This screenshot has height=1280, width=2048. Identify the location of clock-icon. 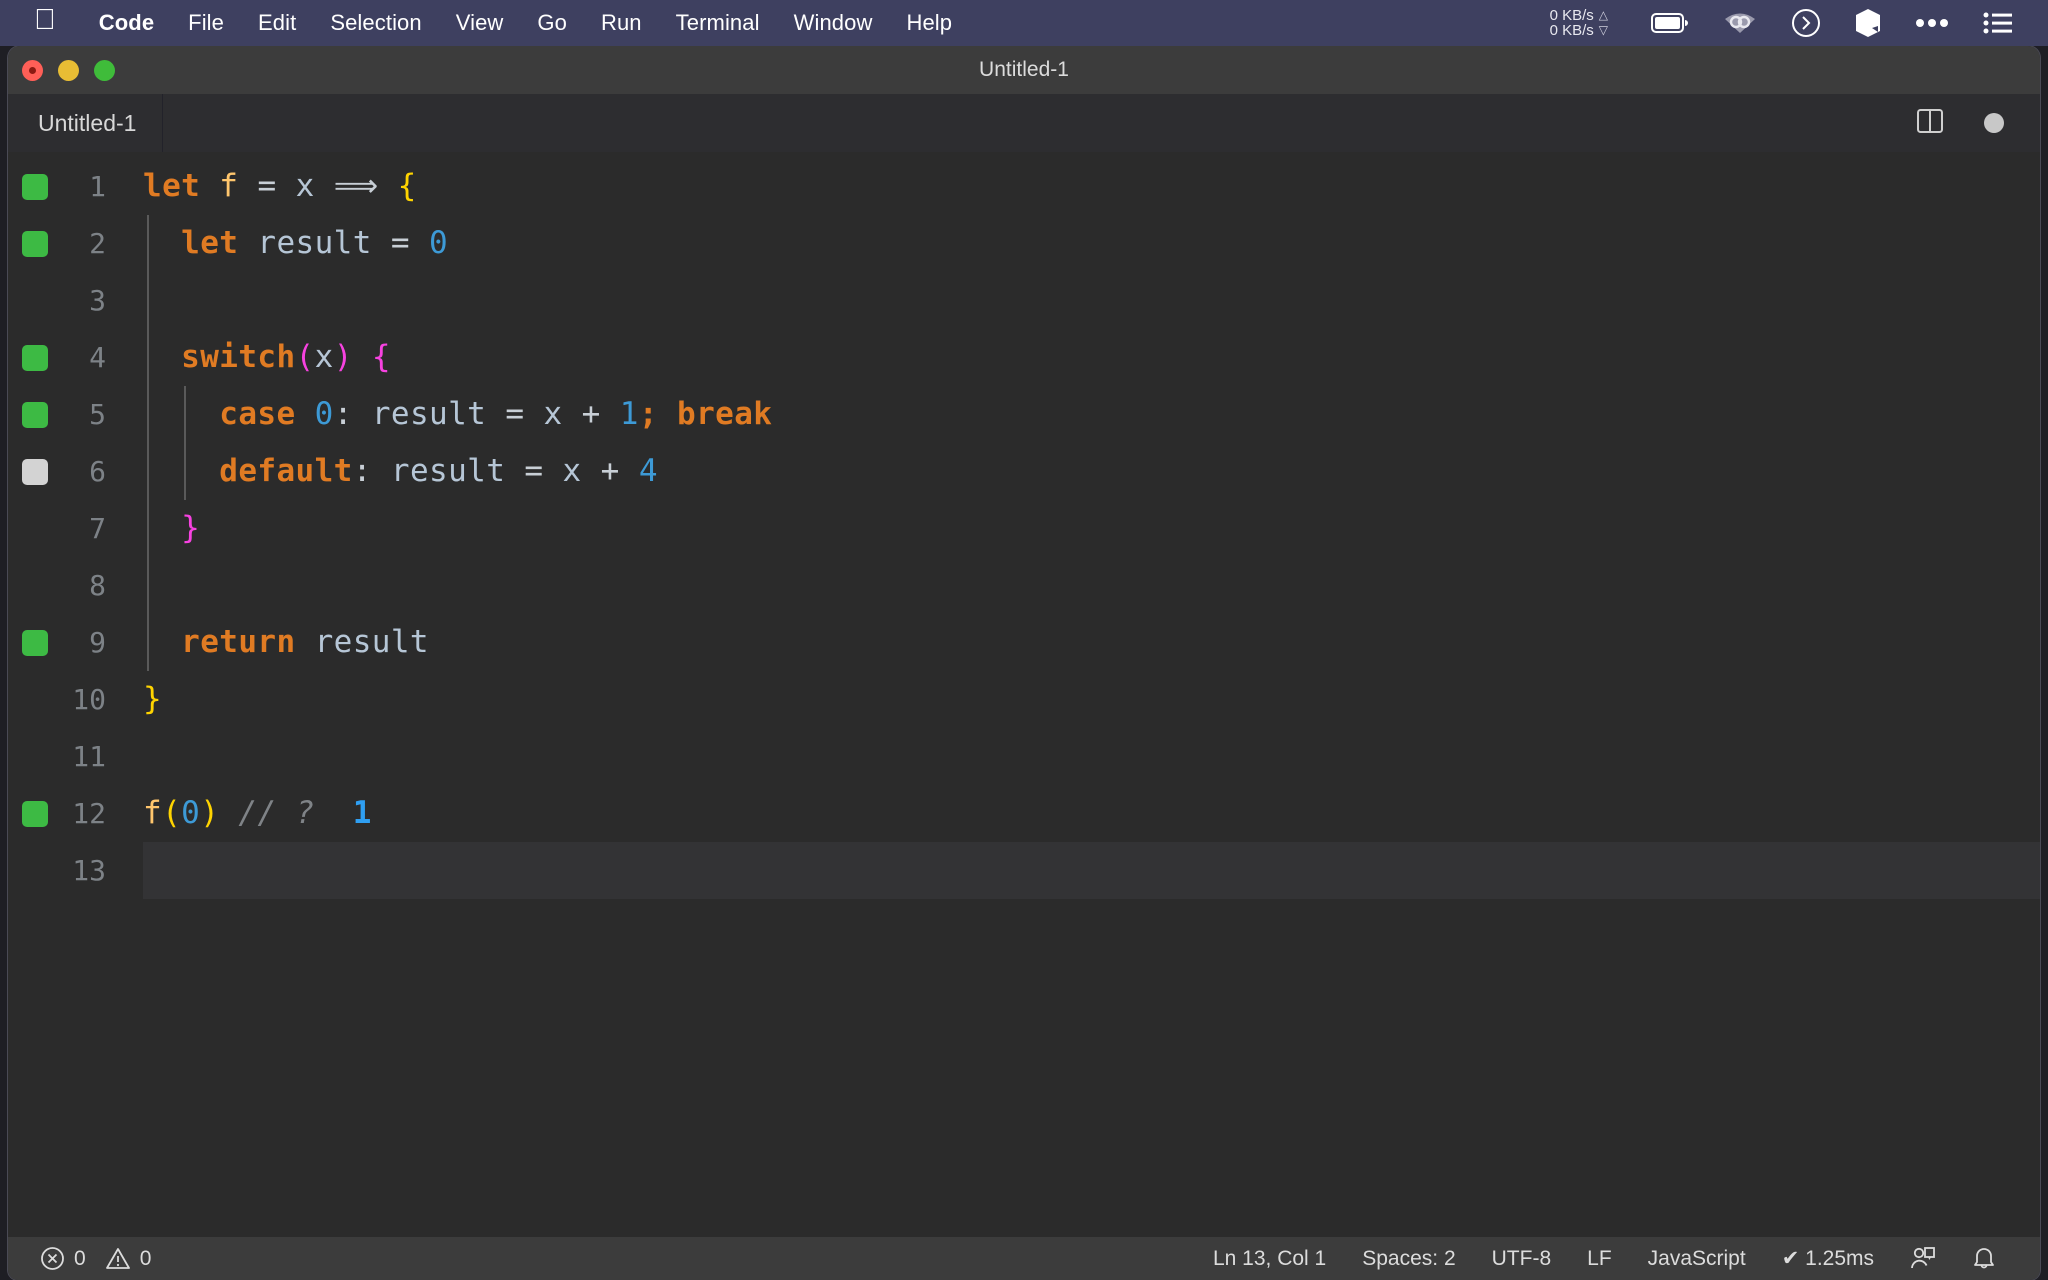
(1806, 23).